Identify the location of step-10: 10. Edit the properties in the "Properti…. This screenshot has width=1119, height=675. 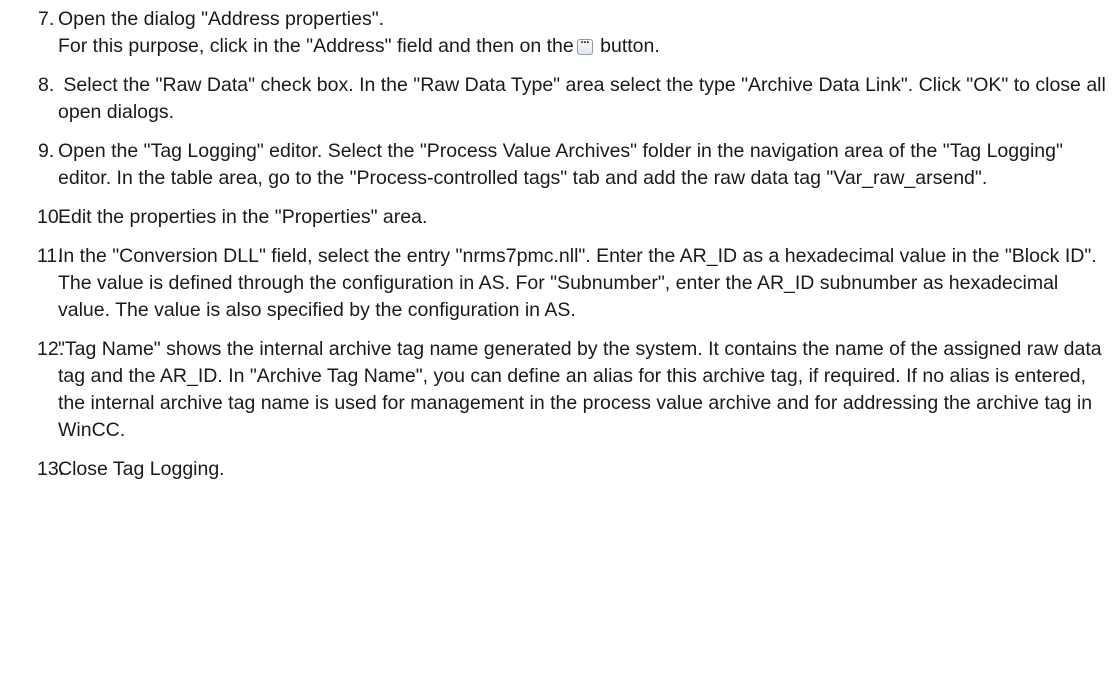
(559, 217).